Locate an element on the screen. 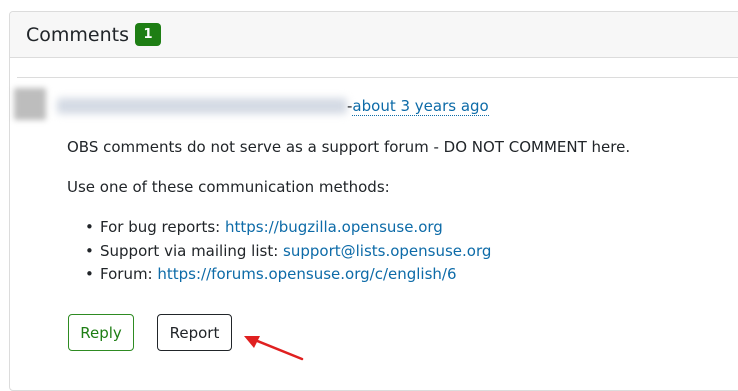 This screenshot has width=738, height=391. reply-button: Reply is located at coordinates (101, 332).